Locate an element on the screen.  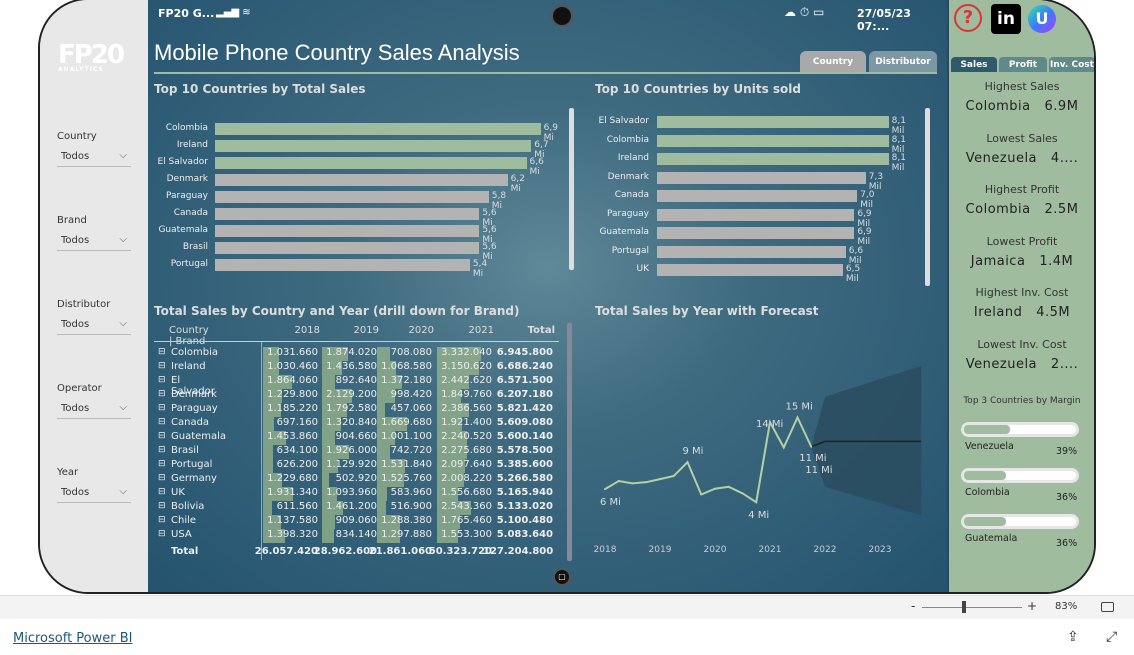
point-label: 6 Mi is located at coordinates (610, 502).